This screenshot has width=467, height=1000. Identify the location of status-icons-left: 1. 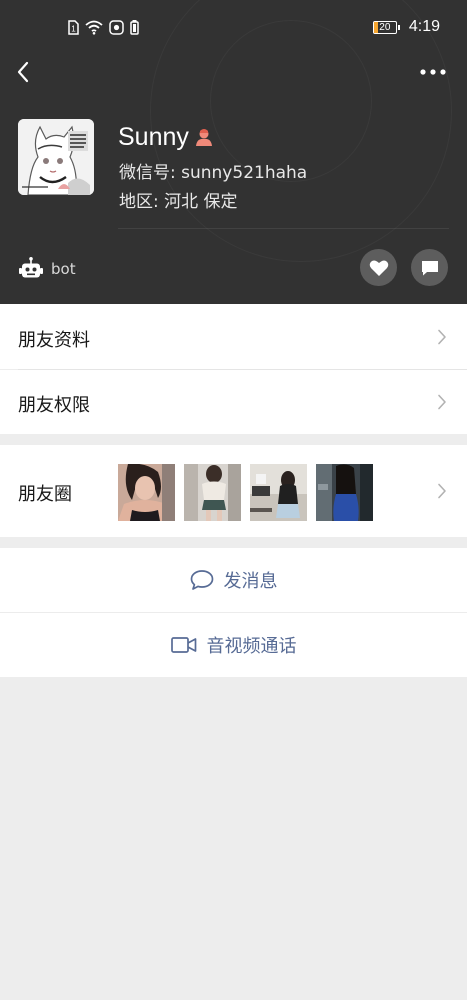
(106, 27).